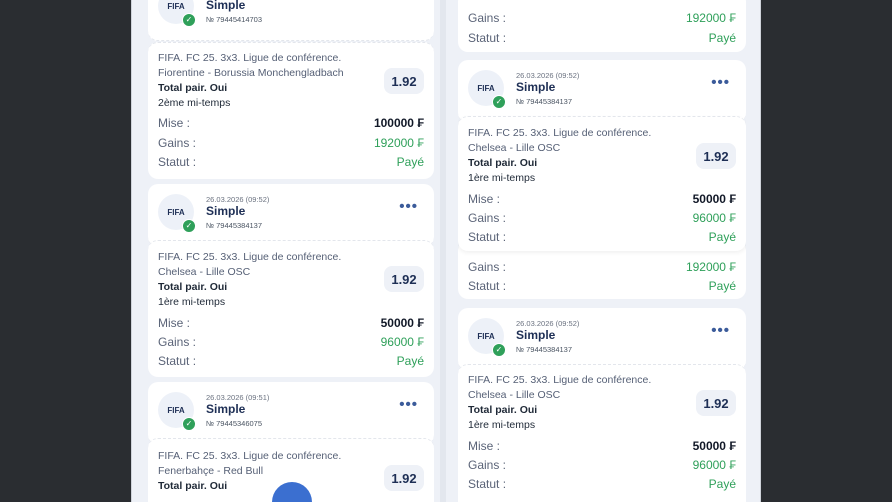  What do you see at coordinates (194, 103) in the screenshot?
I see `bet-period: 2ème mi-temps` at bounding box center [194, 103].